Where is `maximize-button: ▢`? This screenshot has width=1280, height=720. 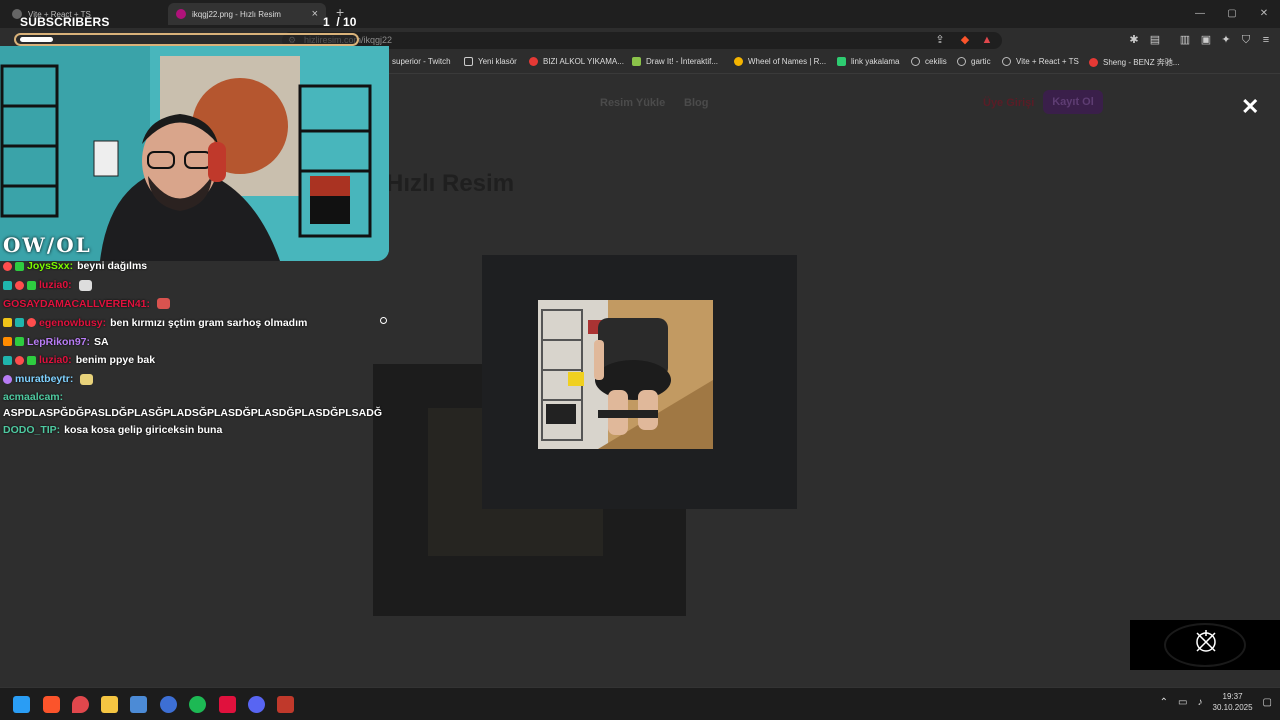 maximize-button: ▢ is located at coordinates (1232, 14).